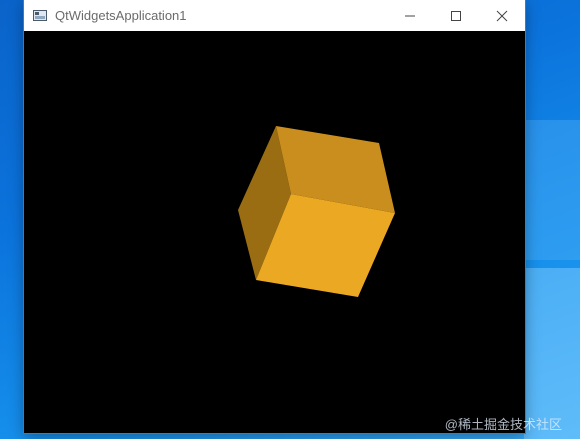 This screenshot has width=580, height=439. I want to click on minimize-button, so click(410, 15).